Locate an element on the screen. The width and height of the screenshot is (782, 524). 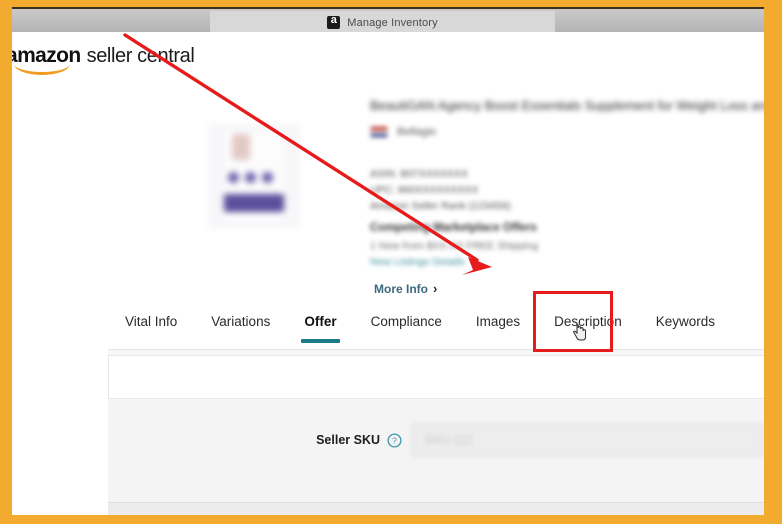
seller-central-logo: amazon seller central is located at coordinates (103, 59).